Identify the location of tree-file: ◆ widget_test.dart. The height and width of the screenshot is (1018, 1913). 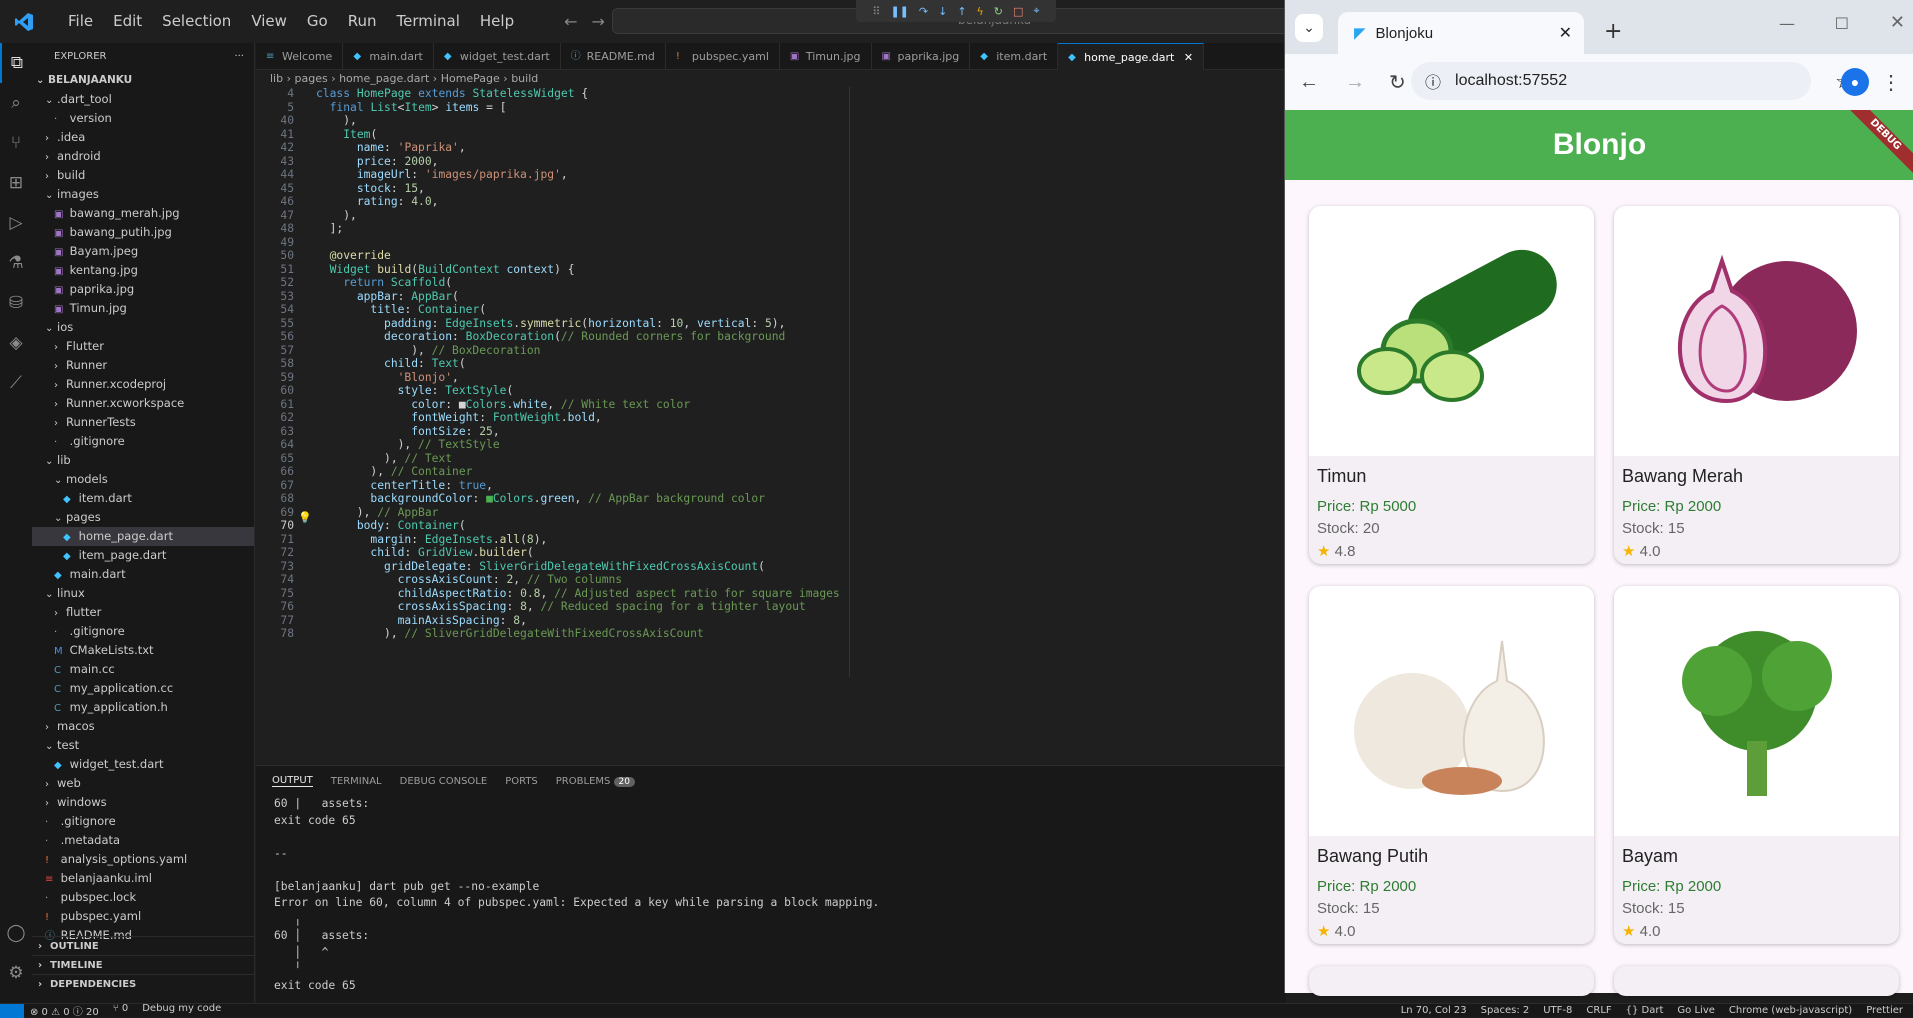
(143, 764).